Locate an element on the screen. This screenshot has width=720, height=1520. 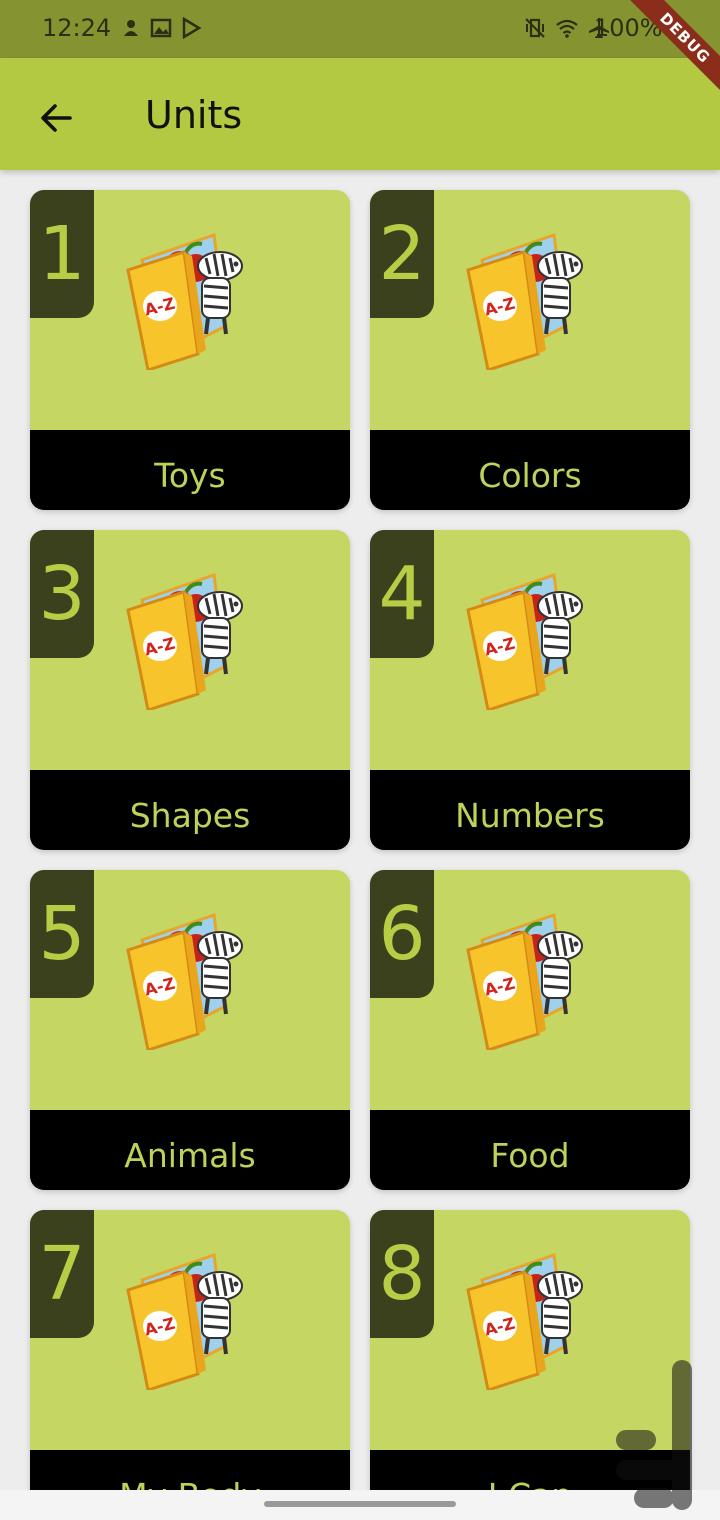
page-title: Units is located at coordinates (194, 115).